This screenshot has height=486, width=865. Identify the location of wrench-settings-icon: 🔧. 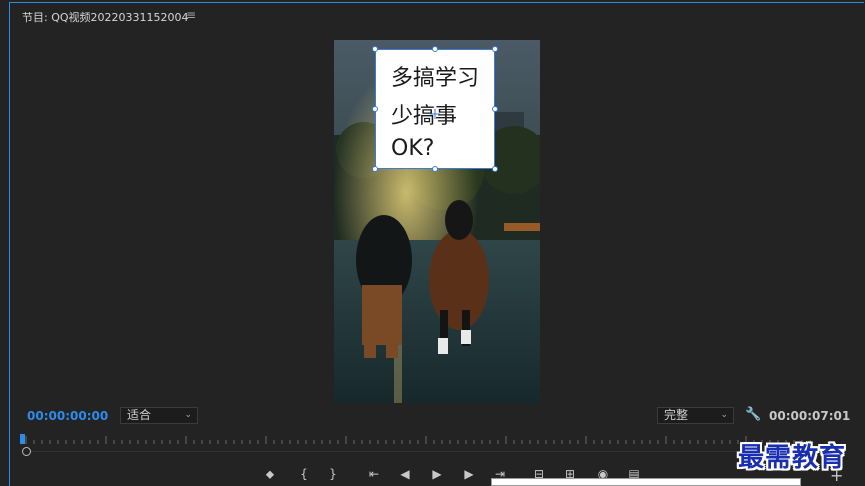
(753, 414).